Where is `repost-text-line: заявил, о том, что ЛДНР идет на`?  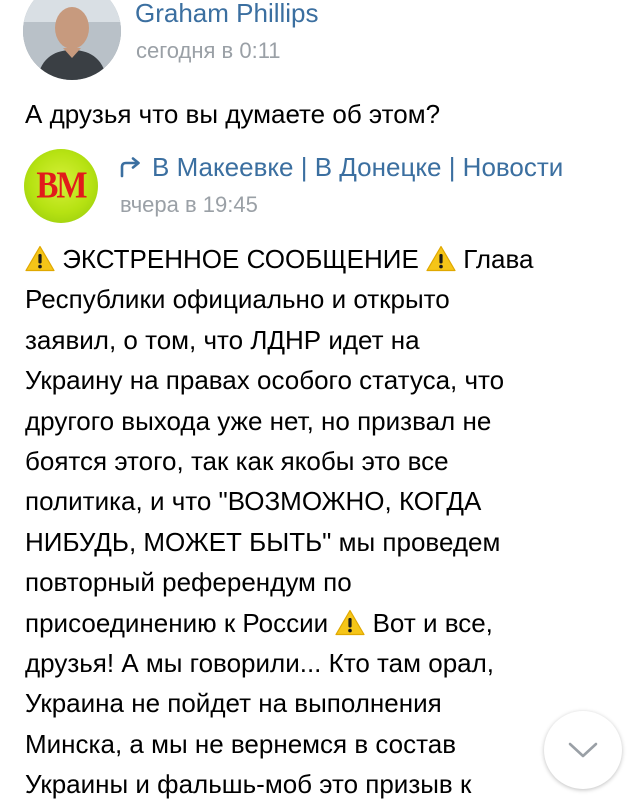
repost-text-line: заявил, о том, что ЛДНР идет на is located at coordinates (325, 340).